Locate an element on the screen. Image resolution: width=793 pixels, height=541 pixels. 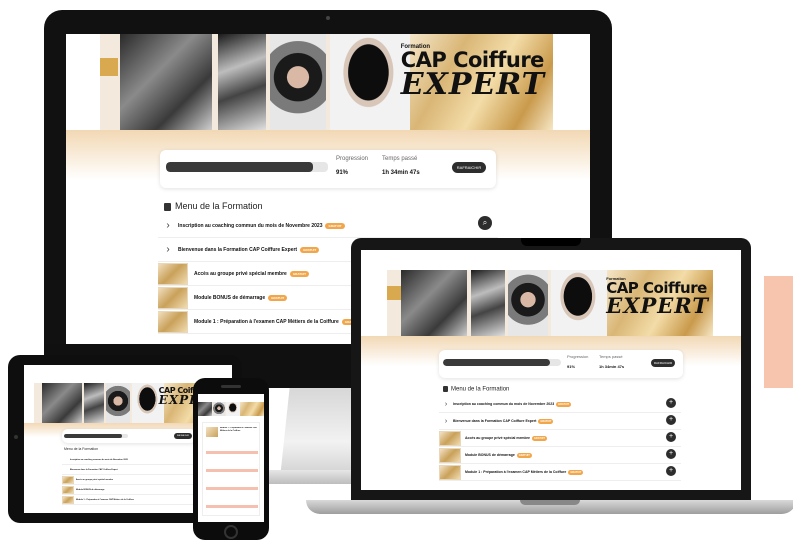
progress-card: RAFRAICHIR is located at coordinates (129, 436).